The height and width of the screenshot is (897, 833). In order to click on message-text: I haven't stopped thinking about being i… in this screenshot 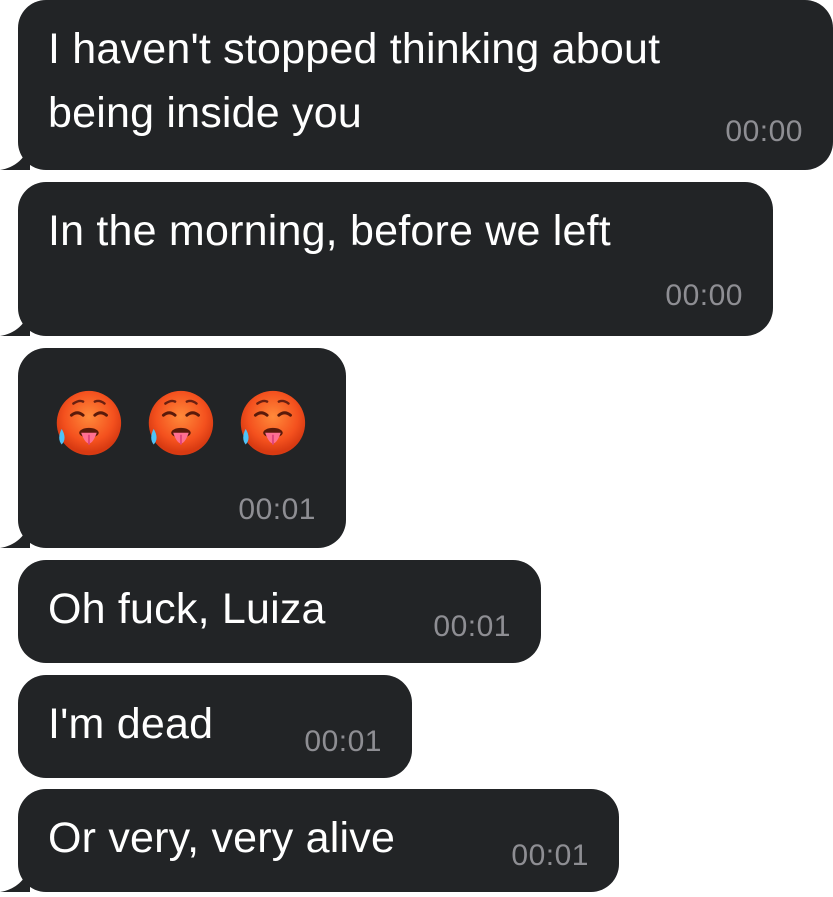, I will do `click(354, 81)`.